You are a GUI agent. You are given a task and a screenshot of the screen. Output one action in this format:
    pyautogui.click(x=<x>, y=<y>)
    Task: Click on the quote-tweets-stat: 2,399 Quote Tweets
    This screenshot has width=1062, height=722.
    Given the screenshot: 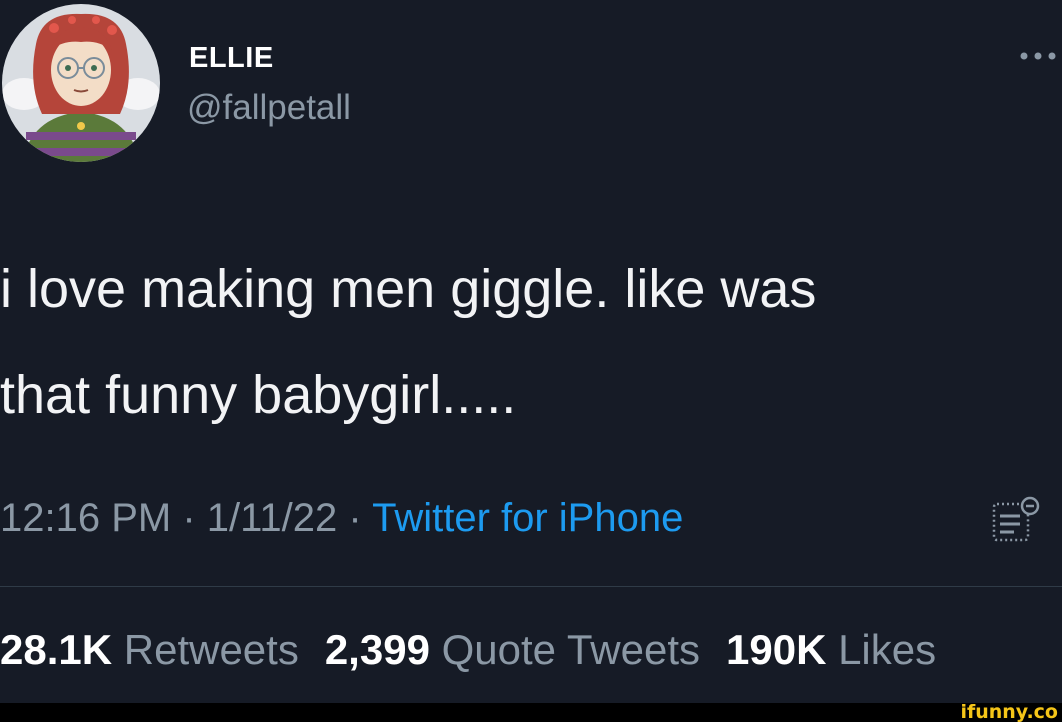 What is the action you would take?
    pyautogui.click(x=512, y=649)
    